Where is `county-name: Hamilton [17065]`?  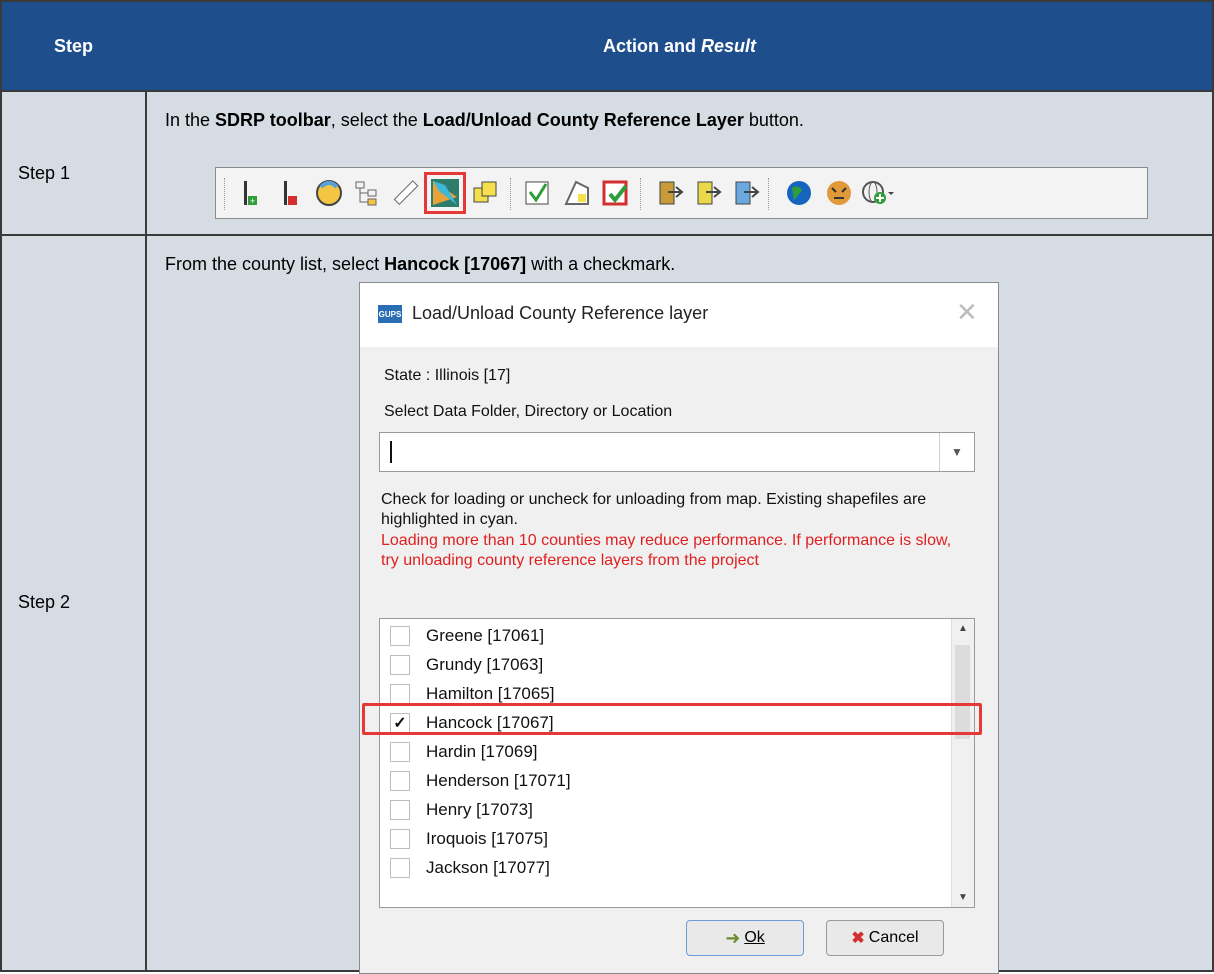 county-name: Hamilton [17065] is located at coordinates (490, 693).